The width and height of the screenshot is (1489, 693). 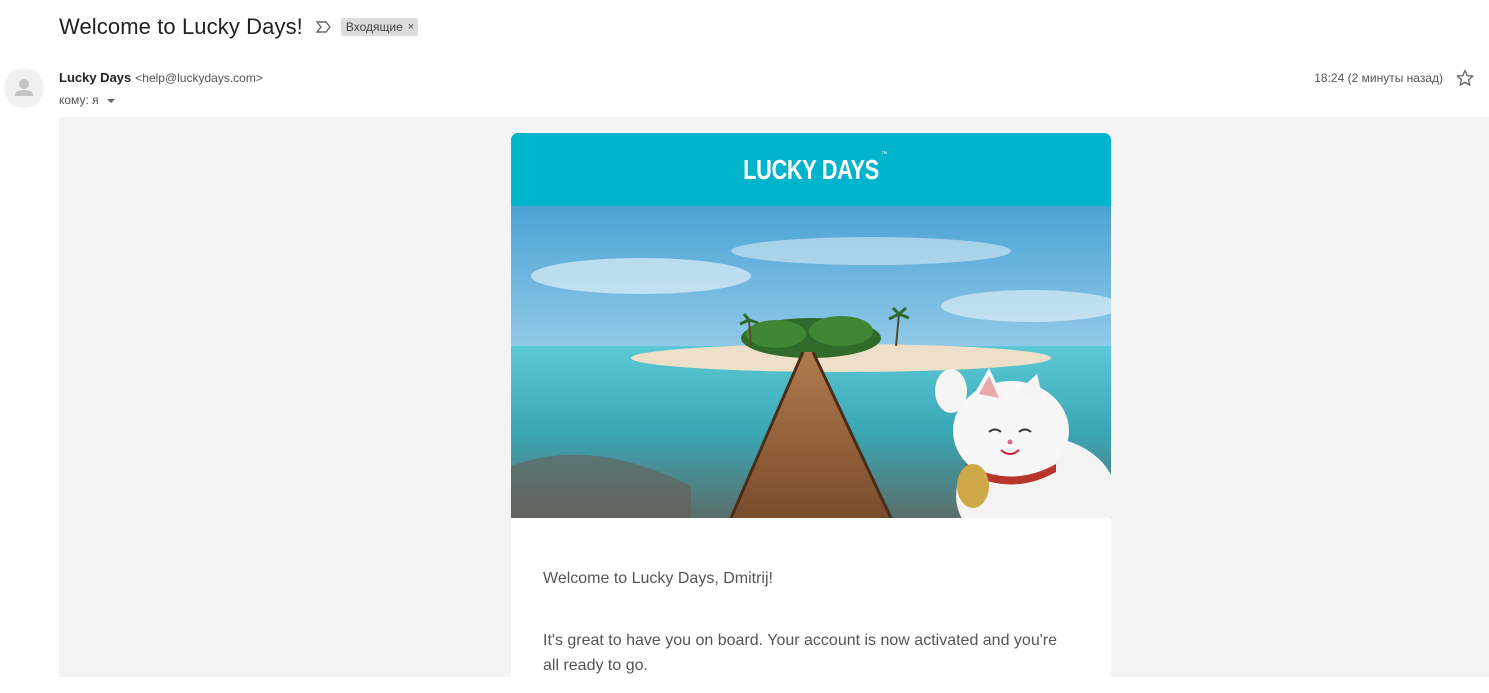 I want to click on chevron-down-icon, so click(x=110, y=101).